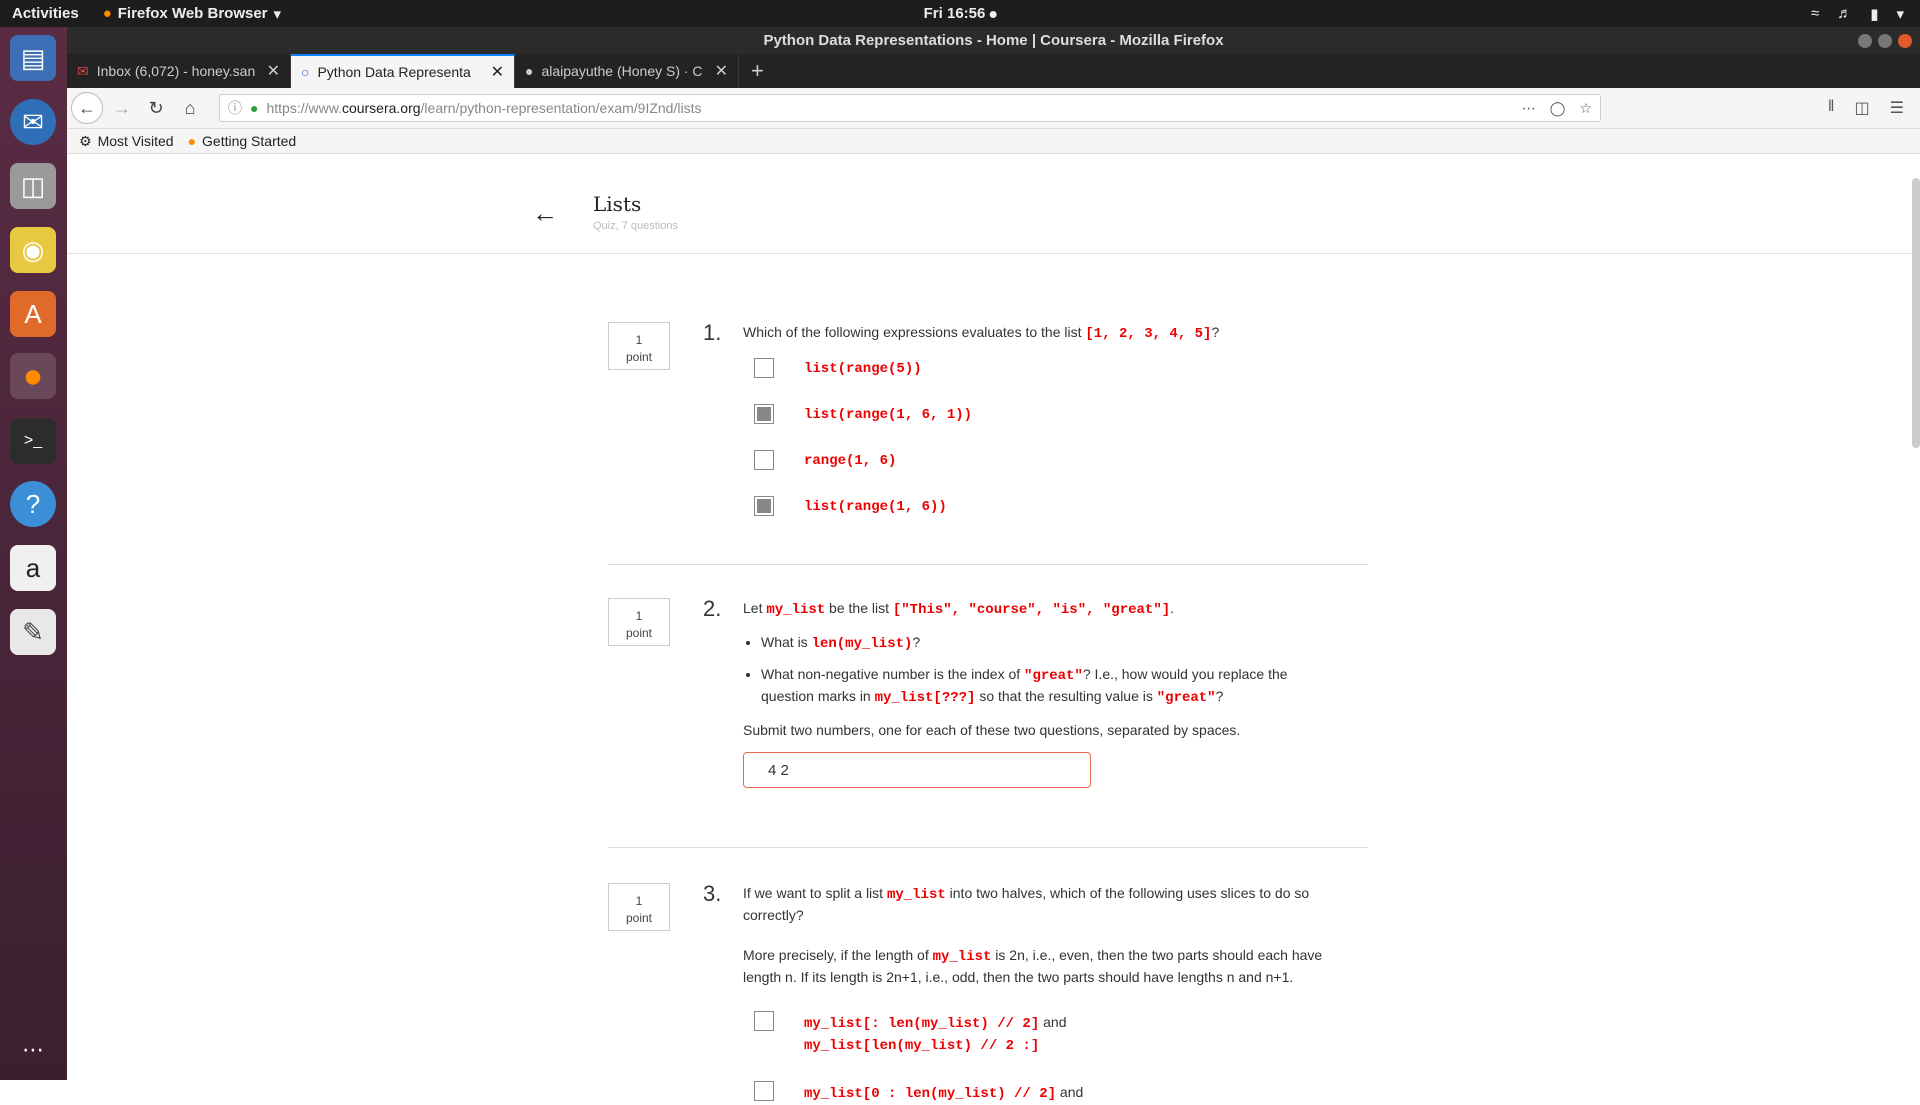 This screenshot has height=1105, width=1920. Describe the element at coordinates (1885, 40) in the screenshot. I see `maximize-icon` at that location.